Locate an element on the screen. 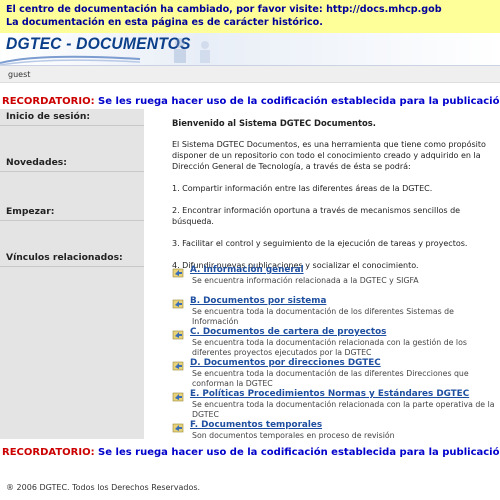  sidebar-section-related-links: Vínculos relacionados: is located at coordinates (64, 257).